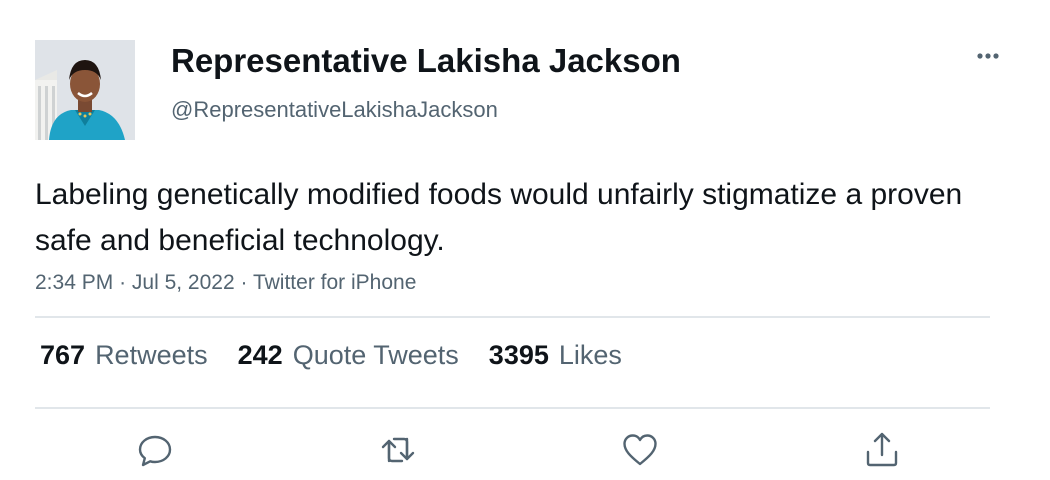 The height and width of the screenshot is (480, 1050). What do you see at coordinates (63, 355) in the screenshot?
I see `retweets-count: 767` at bounding box center [63, 355].